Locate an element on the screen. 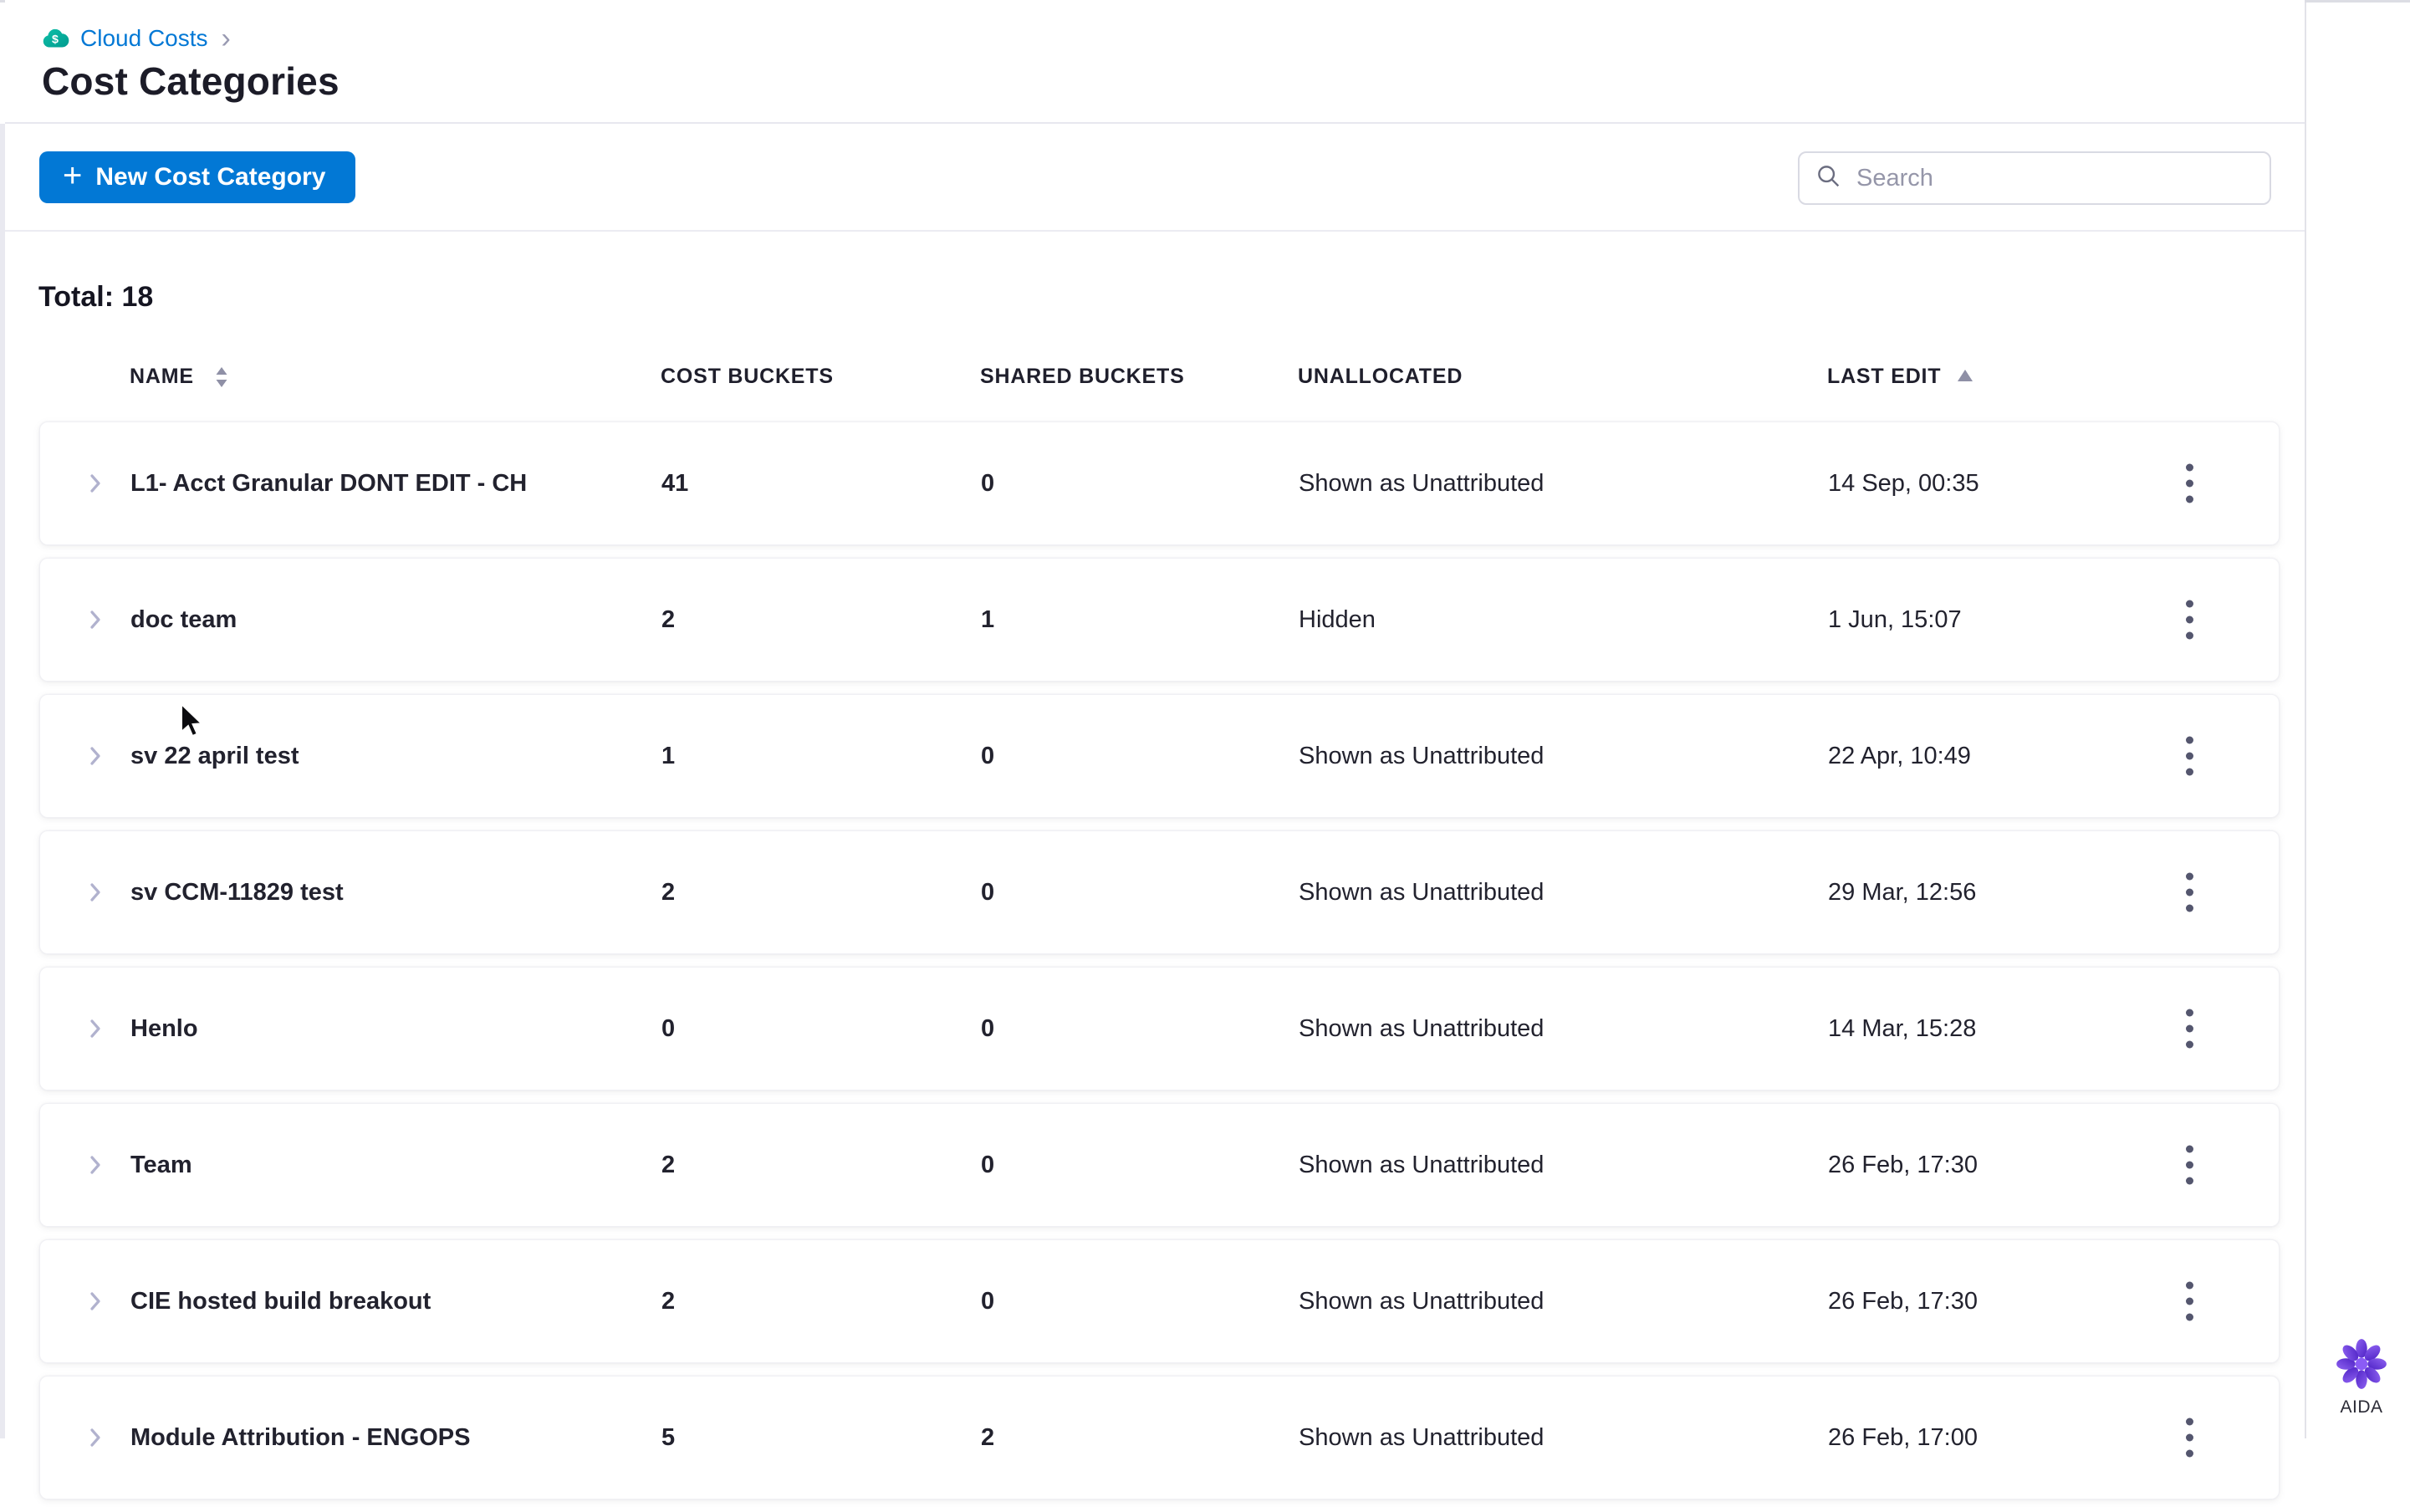 The image size is (2410, 1512). row-cost-buckets: 5 is located at coordinates (668, 1437).